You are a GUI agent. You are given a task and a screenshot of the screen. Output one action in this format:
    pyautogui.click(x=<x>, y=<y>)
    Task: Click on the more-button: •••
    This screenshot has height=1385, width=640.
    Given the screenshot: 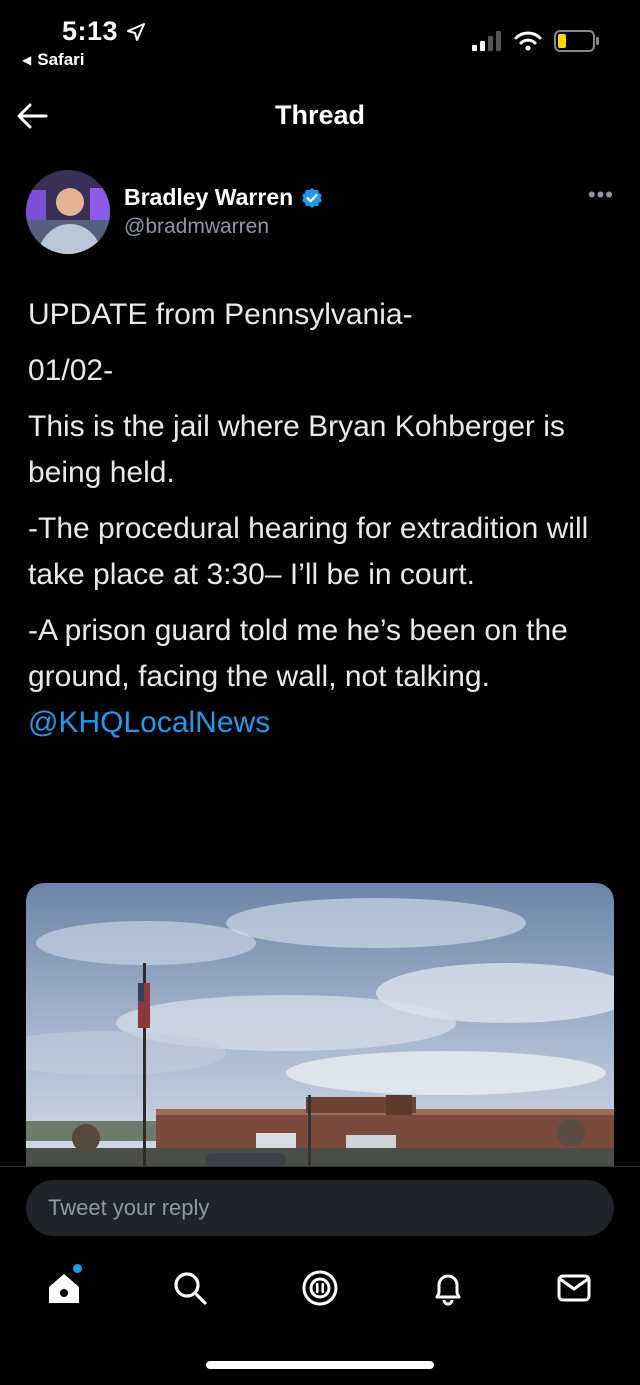 What is the action you would take?
    pyautogui.click(x=601, y=195)
    